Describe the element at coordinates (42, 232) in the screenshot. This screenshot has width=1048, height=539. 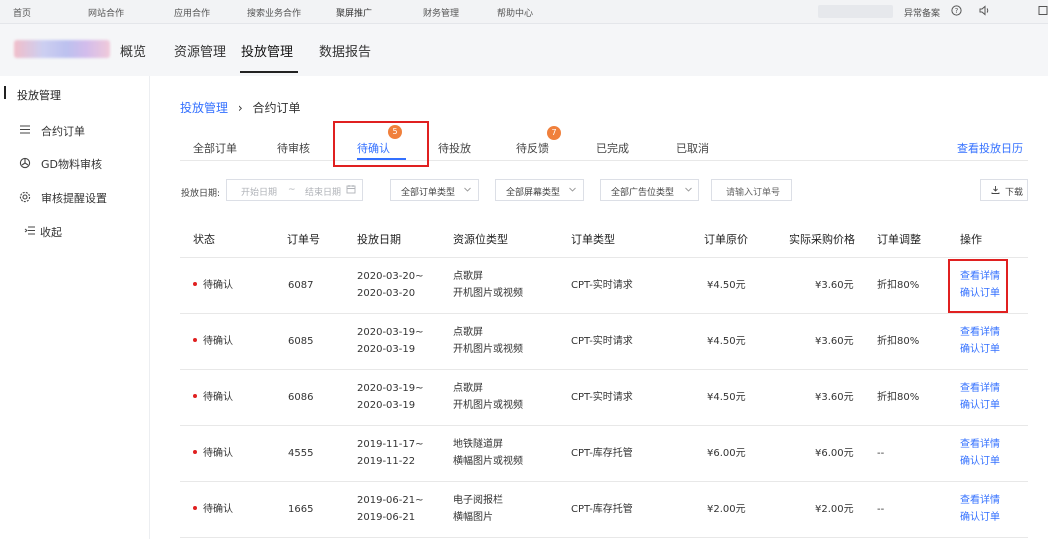
I see `sidebar-collapse: 收起` at that location.